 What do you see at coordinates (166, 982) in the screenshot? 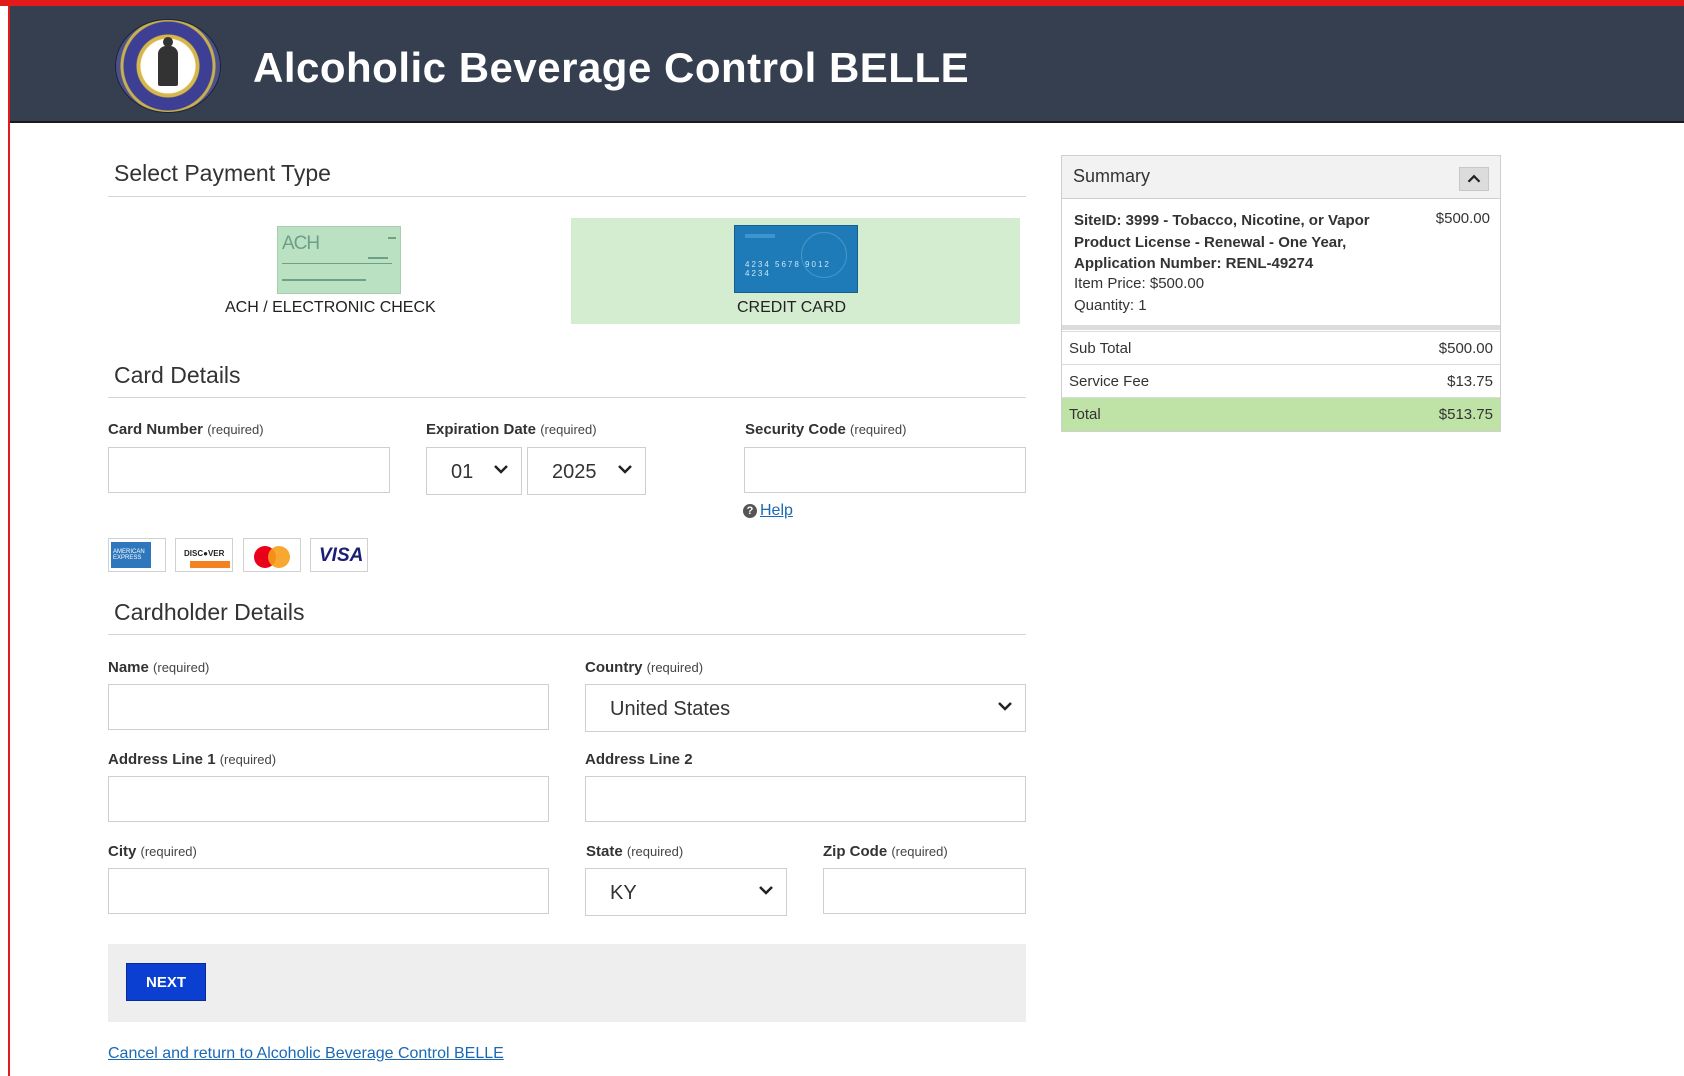
I see `next-button: NEXT` at bounding box center [166, 982].